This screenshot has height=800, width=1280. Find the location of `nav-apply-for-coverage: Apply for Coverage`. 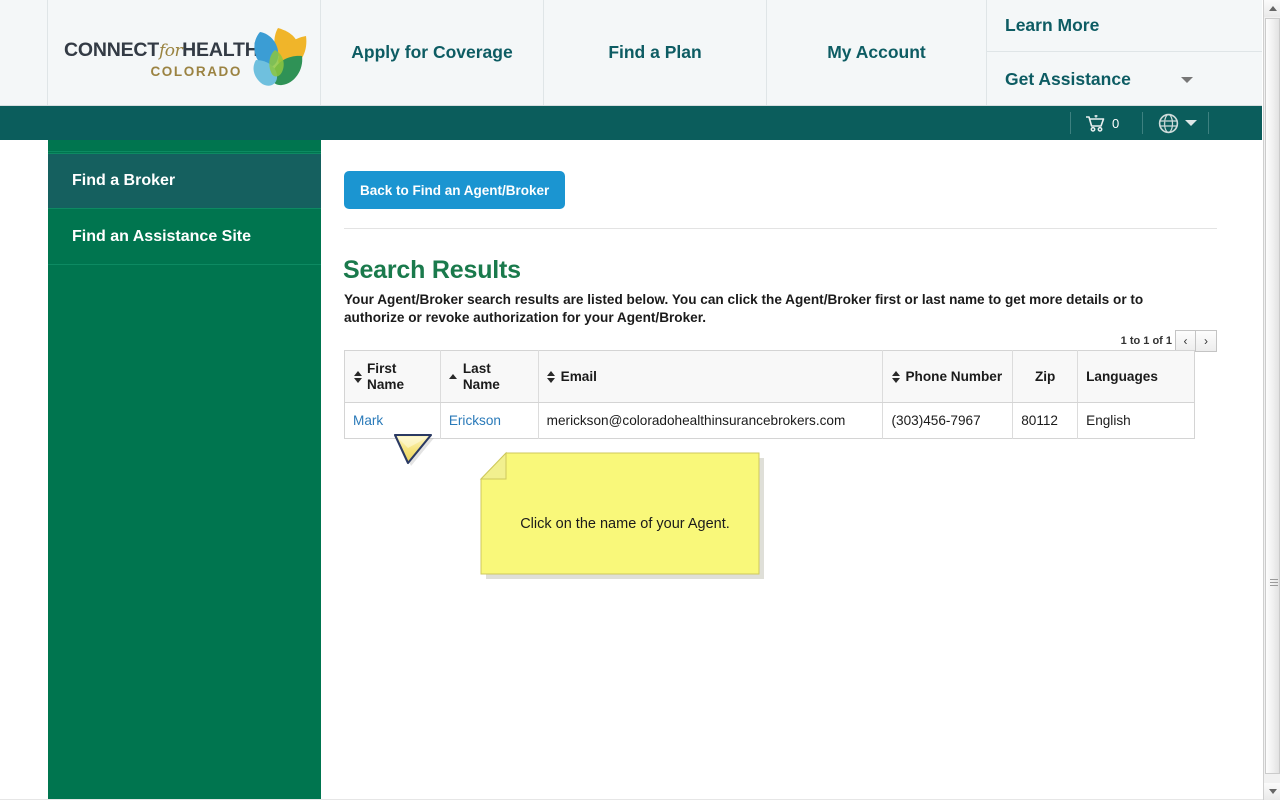

nav-apply-for-coverage: Apply for Coverage is located at coordinates (432, 52).